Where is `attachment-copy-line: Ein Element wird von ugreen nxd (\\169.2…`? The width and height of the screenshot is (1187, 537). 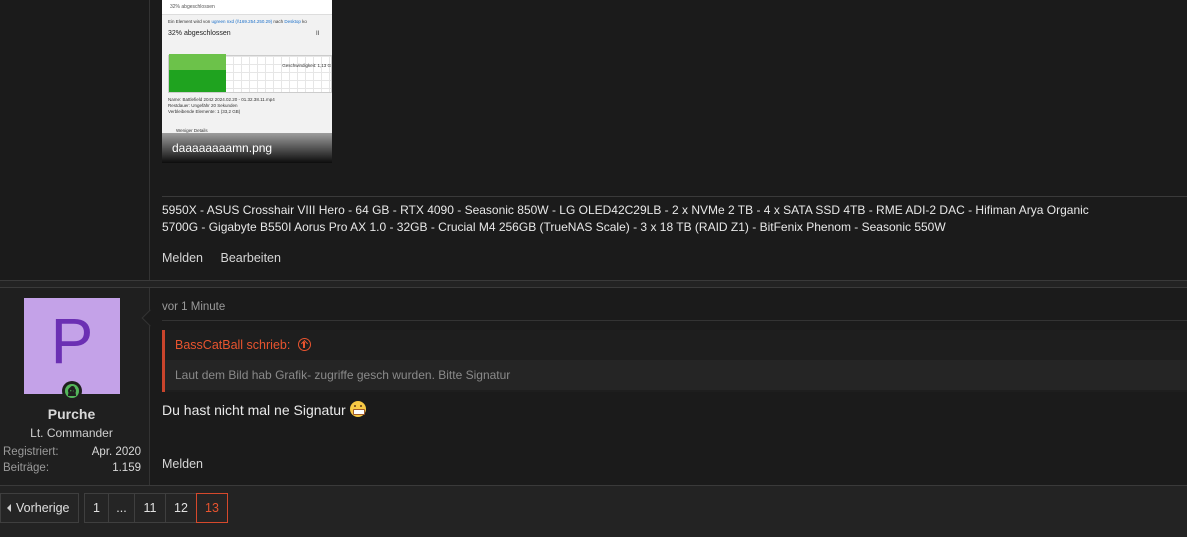
attachment-copy-line: Ein Element wird von ugreen nxd (\\169.2… is located at coordinates (237, 21).